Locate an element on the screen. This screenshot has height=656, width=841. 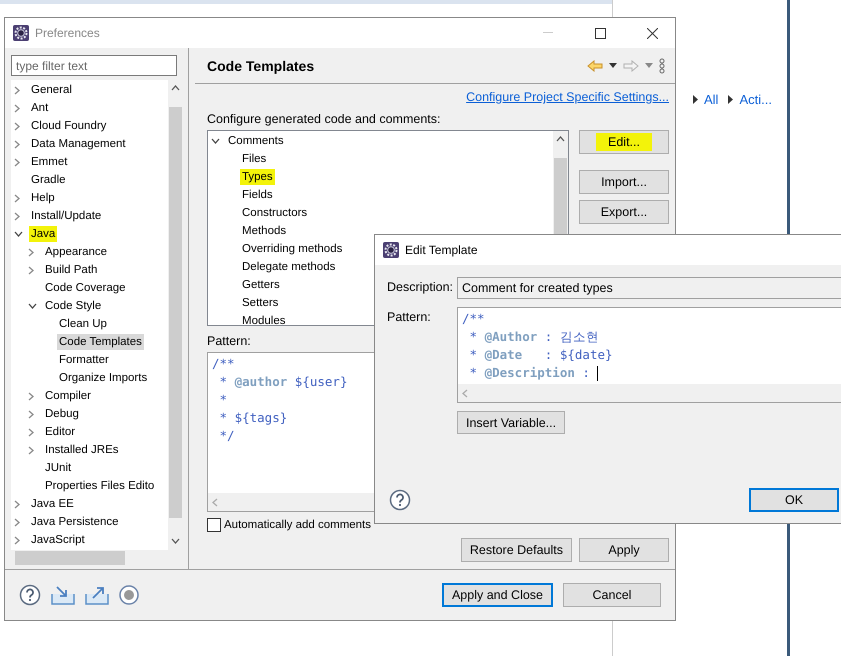
scroll-down-icon is located at coordinates (175, 541).